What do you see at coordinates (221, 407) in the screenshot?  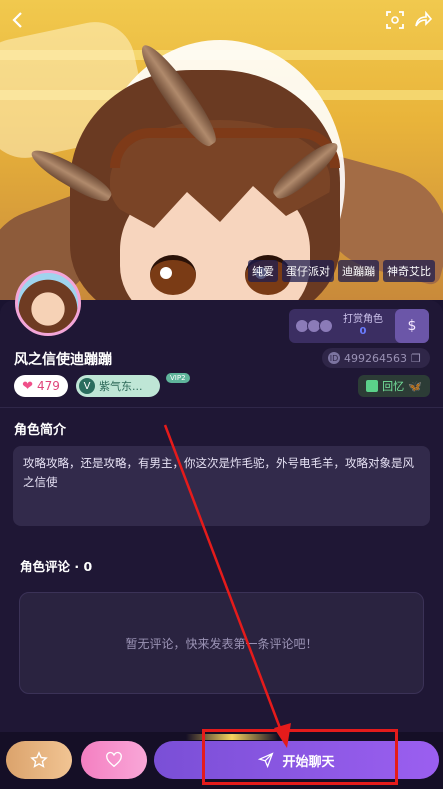 I see `divider` at bounding box center [221, 407].